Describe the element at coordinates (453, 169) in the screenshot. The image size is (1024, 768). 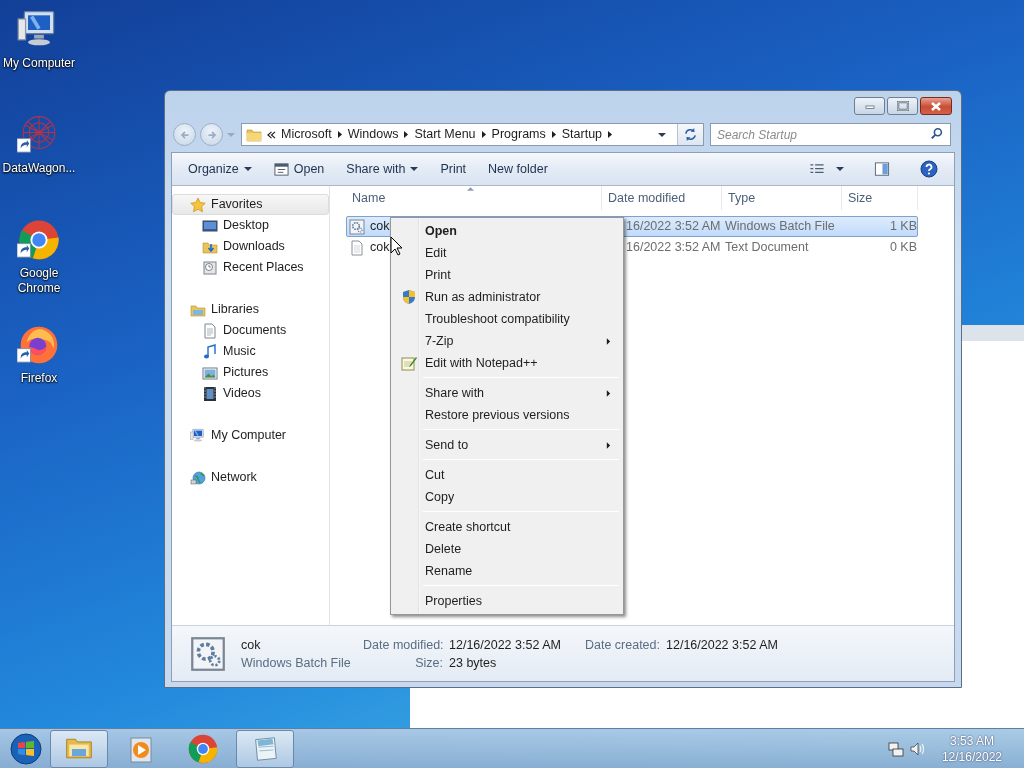
I see `toolbar-button: Print` at that location.